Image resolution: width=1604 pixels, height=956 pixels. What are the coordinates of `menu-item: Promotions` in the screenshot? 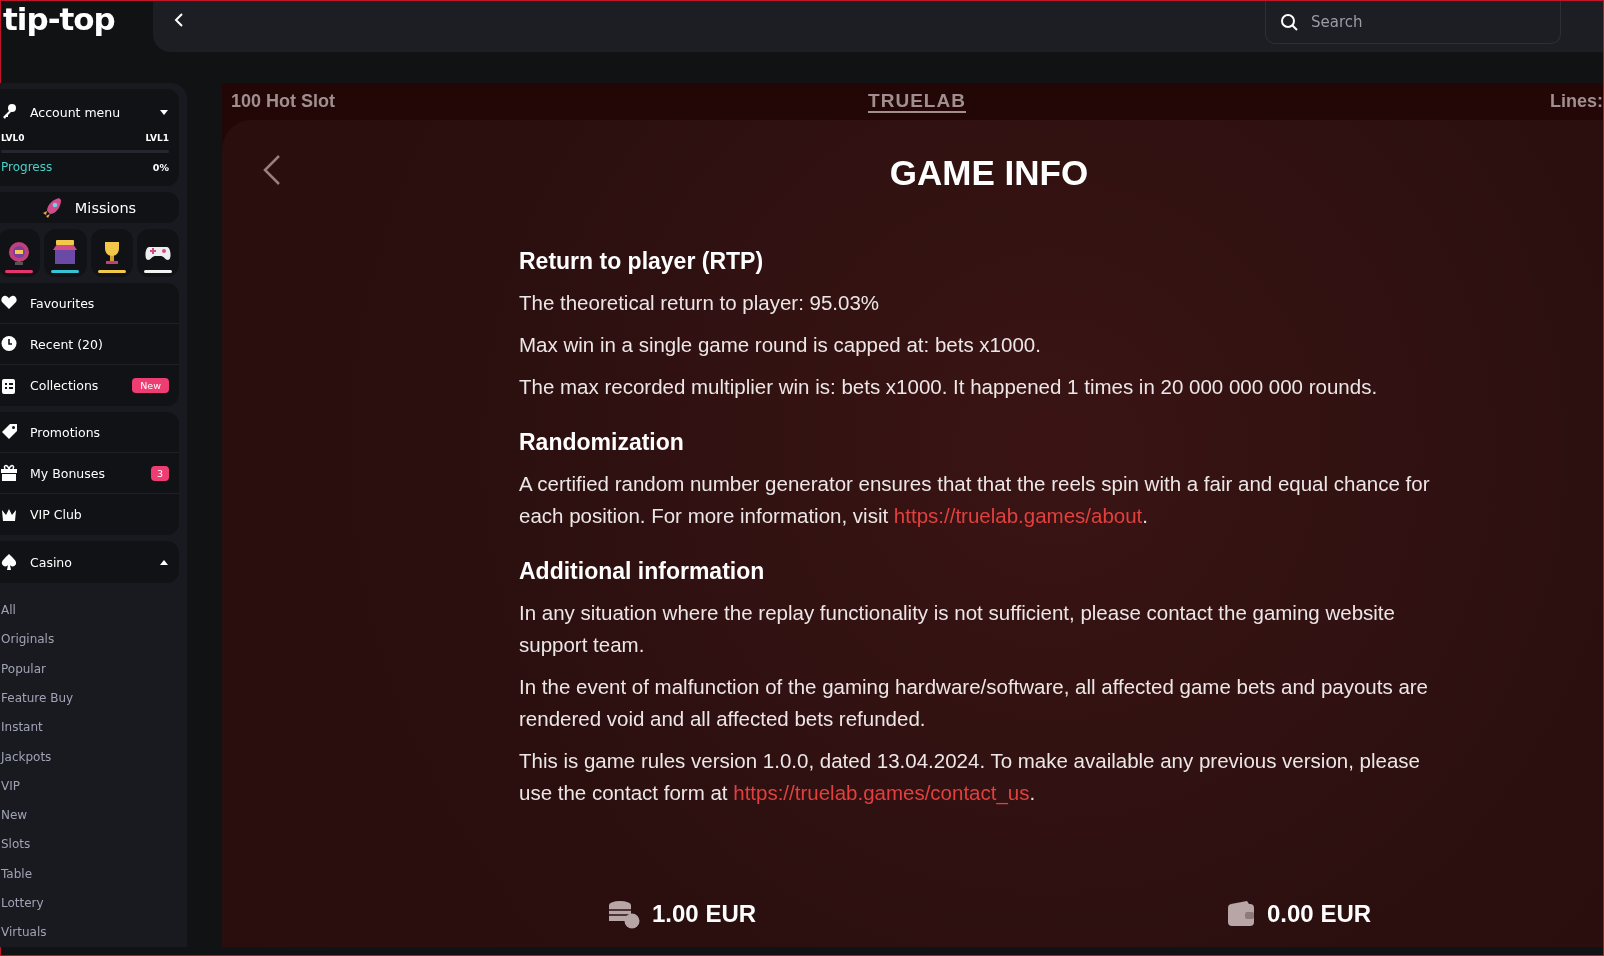 It's located at (89, 433).